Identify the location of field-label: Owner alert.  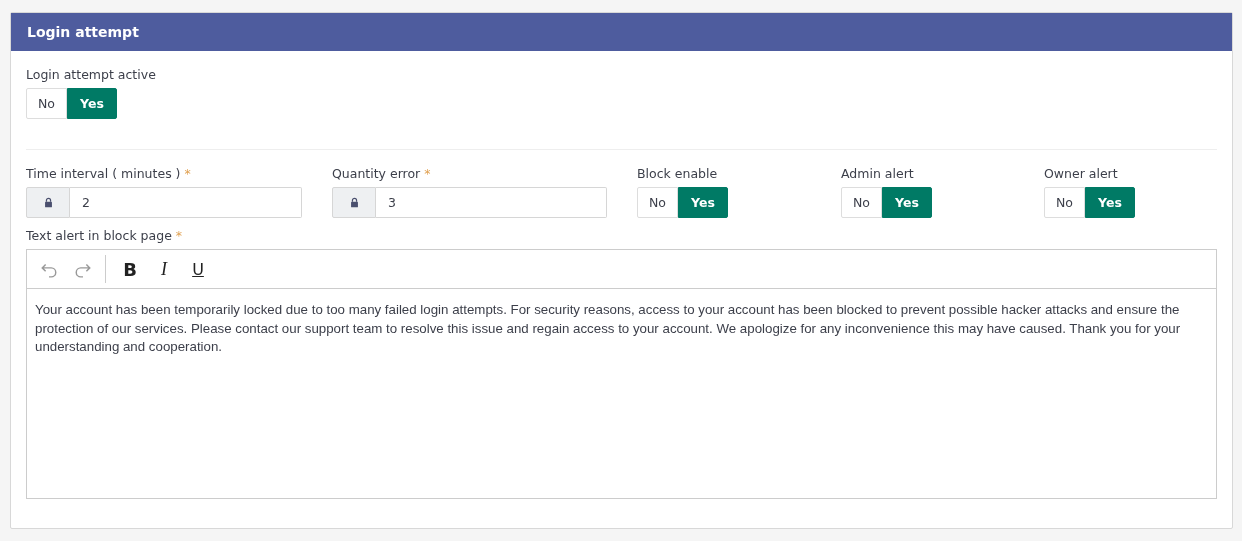
(1081, 173).